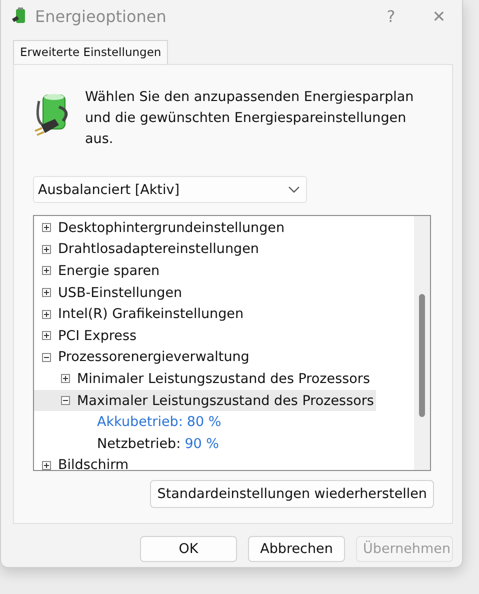 The height and width of the screenshot is (594, 479). What do you see at coordinates (188, 549) in the screenshot?
I see `dialog-button: OK` at bounding box center [188, 549].